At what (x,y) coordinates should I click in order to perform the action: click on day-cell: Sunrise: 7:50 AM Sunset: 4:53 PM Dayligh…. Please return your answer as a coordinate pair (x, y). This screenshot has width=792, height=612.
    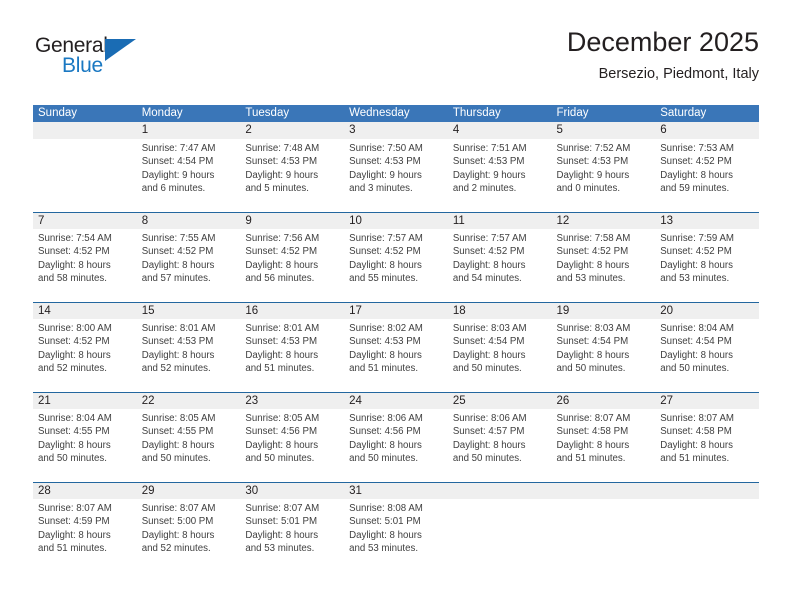
    Looking at the image, I should click on (396, 175).